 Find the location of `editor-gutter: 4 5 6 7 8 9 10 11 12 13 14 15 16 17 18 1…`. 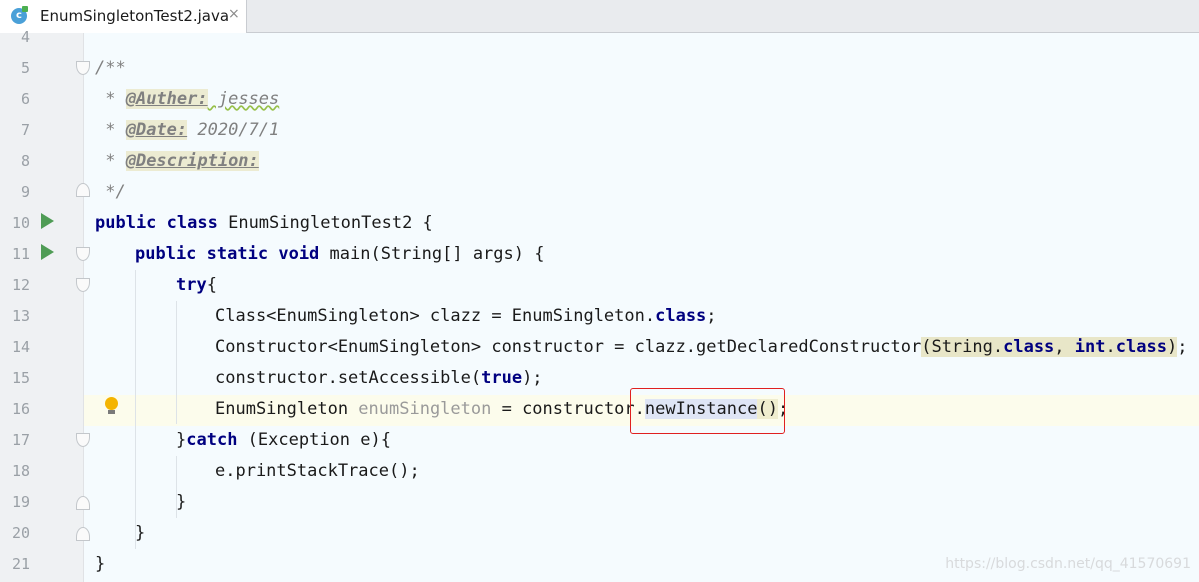

editor-gutter: 4 5 6 7 8 9 10 11 12 13 14 15 16 17 18 1… is located at coordinates (45, 305).